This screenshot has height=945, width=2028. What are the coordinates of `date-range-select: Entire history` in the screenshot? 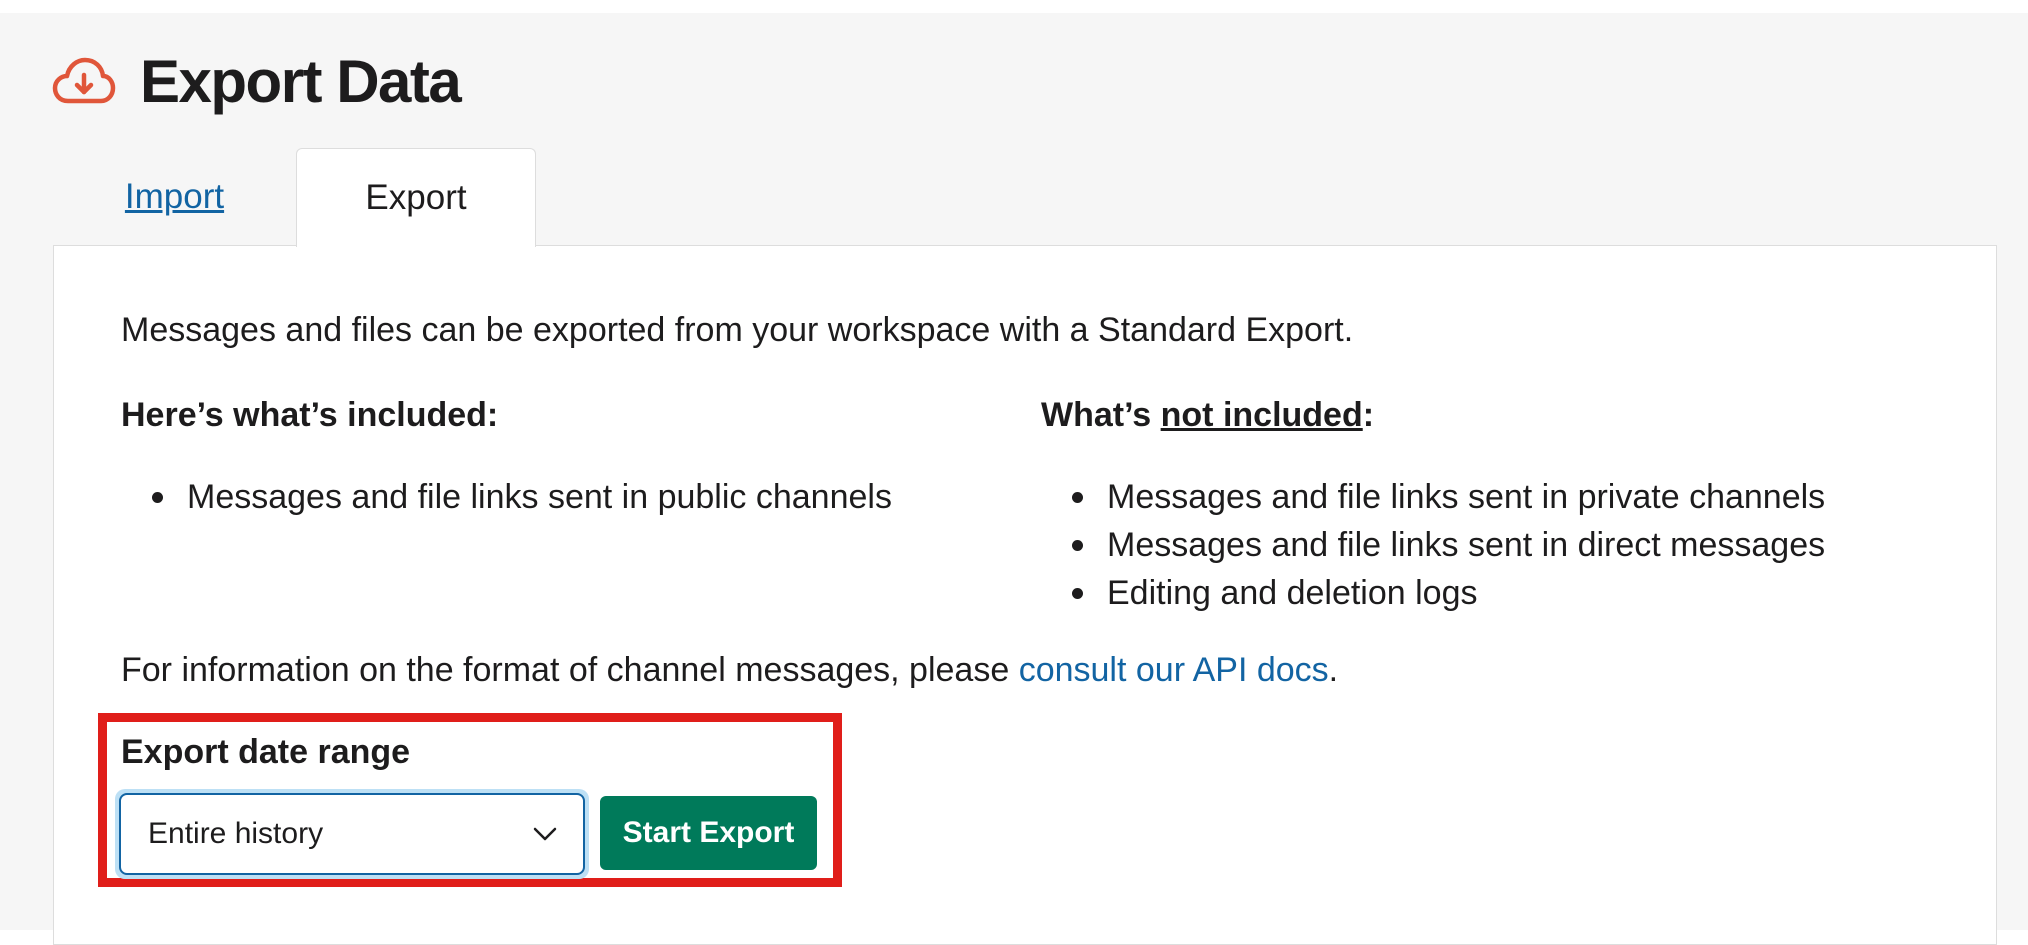 It's located at (352, 834).